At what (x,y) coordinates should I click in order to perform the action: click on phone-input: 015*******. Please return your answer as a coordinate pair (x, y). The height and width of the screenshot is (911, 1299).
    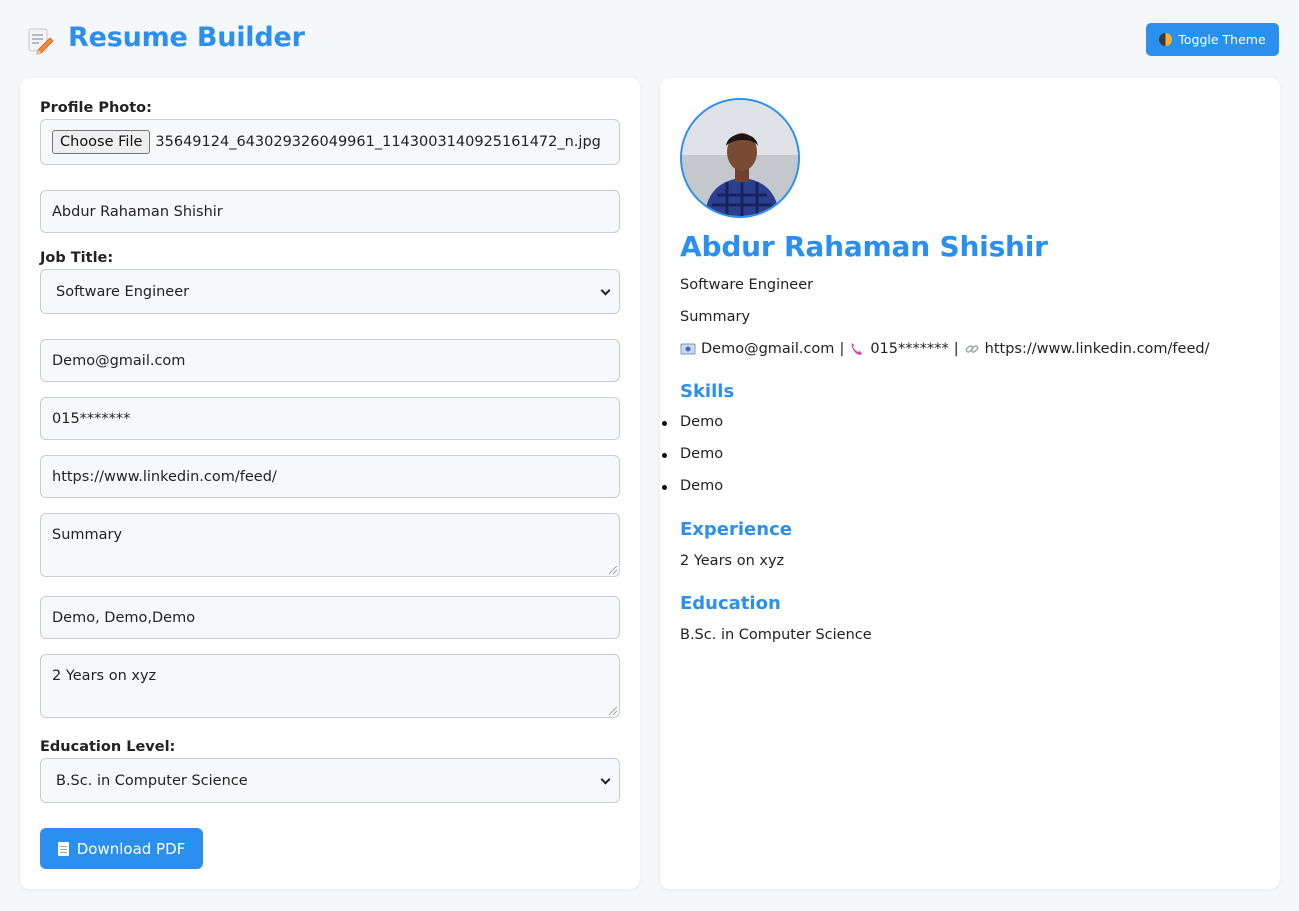
    Looking at the image, I should click on (330, 418).